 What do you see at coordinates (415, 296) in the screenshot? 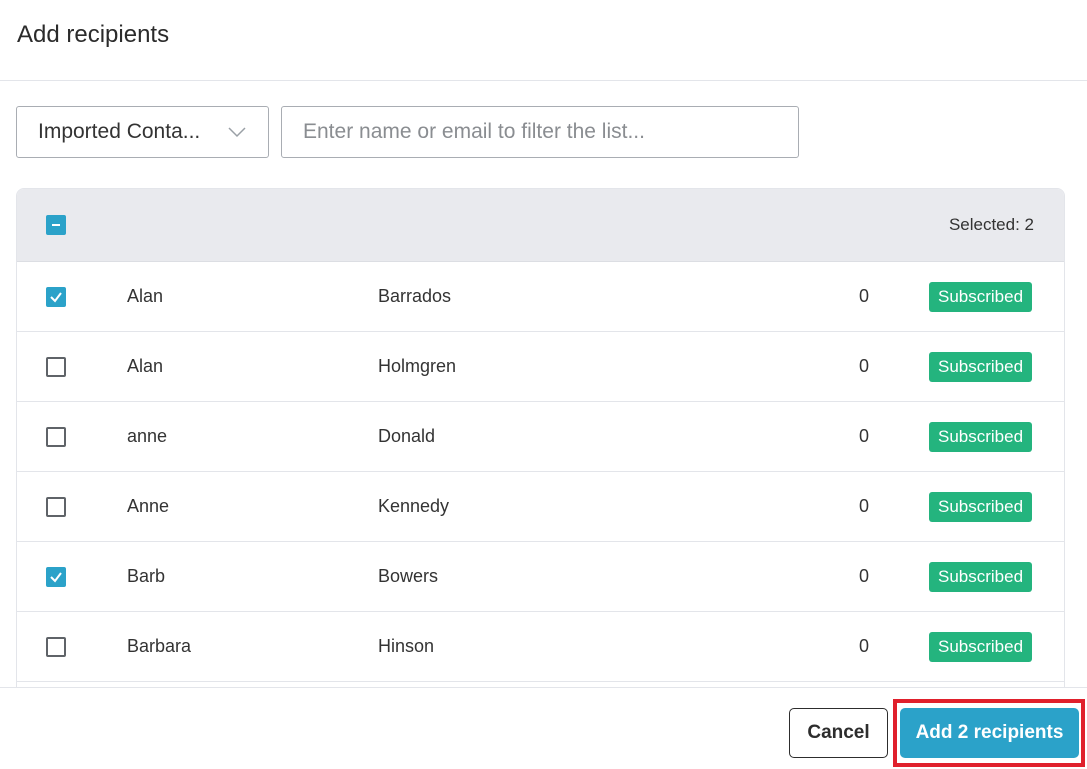
I see `last-name-cell: Barrados` at bounding box center [415, 296].